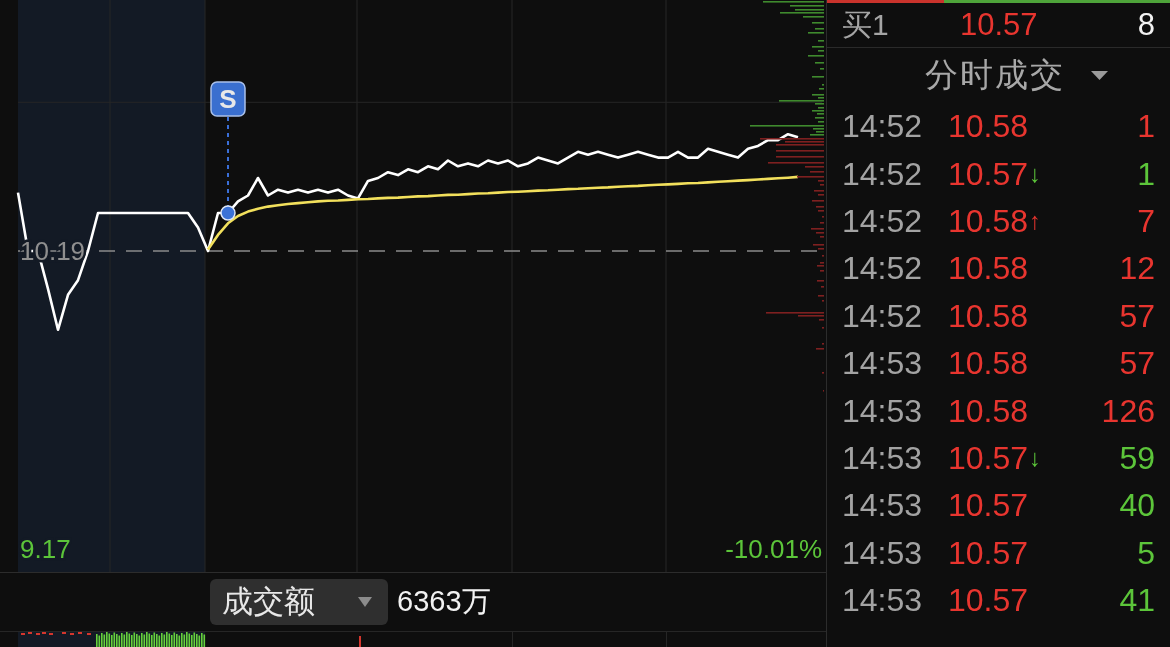  What do you see at coordinates (773, 548) in the screenshot?
I see `percent-axis-label: -10.01%` at bounding box center [773, 548].